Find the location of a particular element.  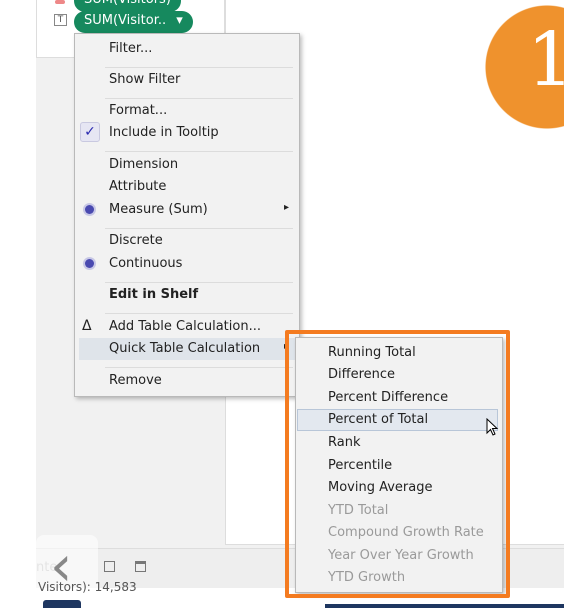

color-icon is located at coordinates (60, 2).